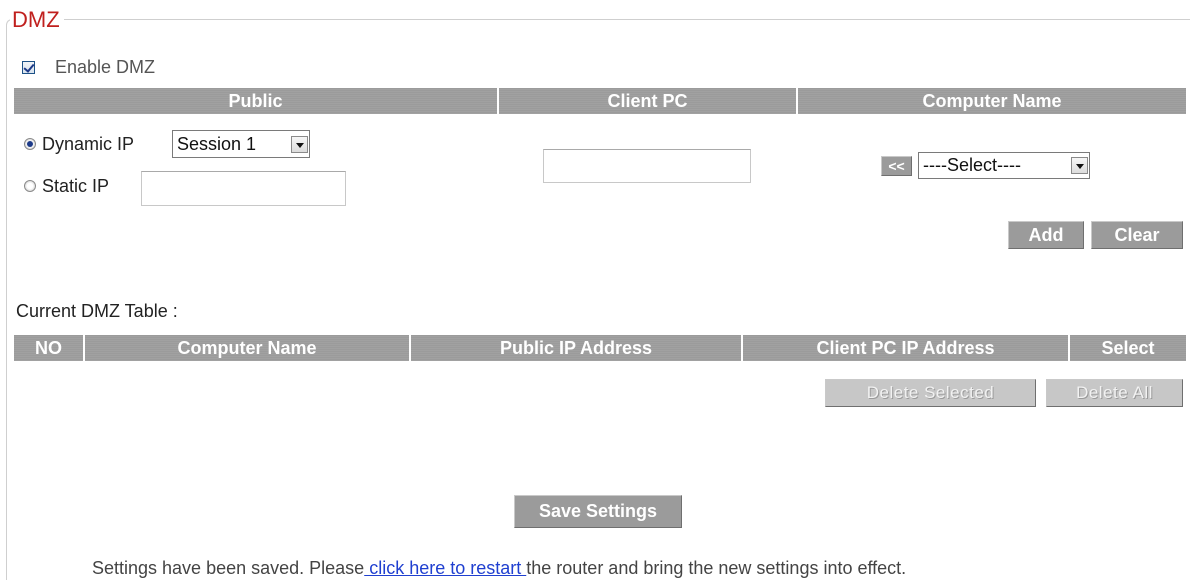 Image resolution: width=1190 pixels, height=586 pixels. What do you see at coordinates (445, 568) in the screenshot?
I see `restart-link: click here to restart` at bounding box center [445, 568].